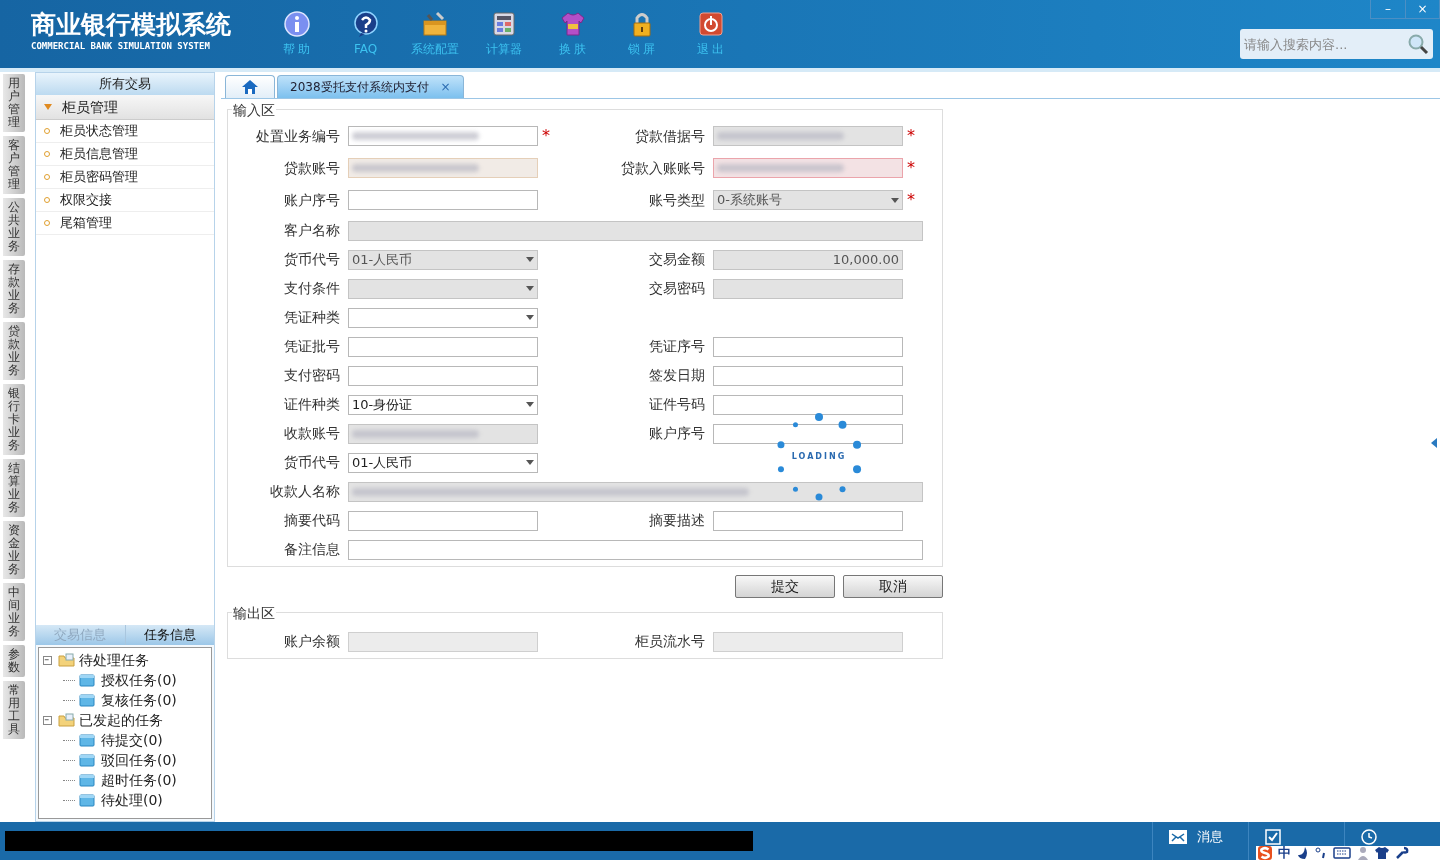 This screenshot has width=1440, height=860. Describe the element at coordinates (125, 223) in the screenshot. I see `menu-item: 尾箱管理` at that location.